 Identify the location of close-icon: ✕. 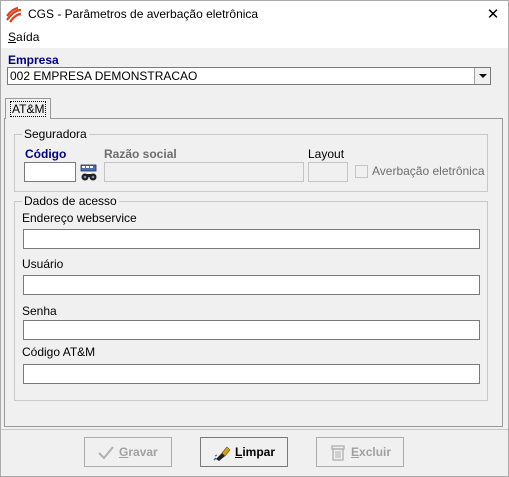
(493, 14).